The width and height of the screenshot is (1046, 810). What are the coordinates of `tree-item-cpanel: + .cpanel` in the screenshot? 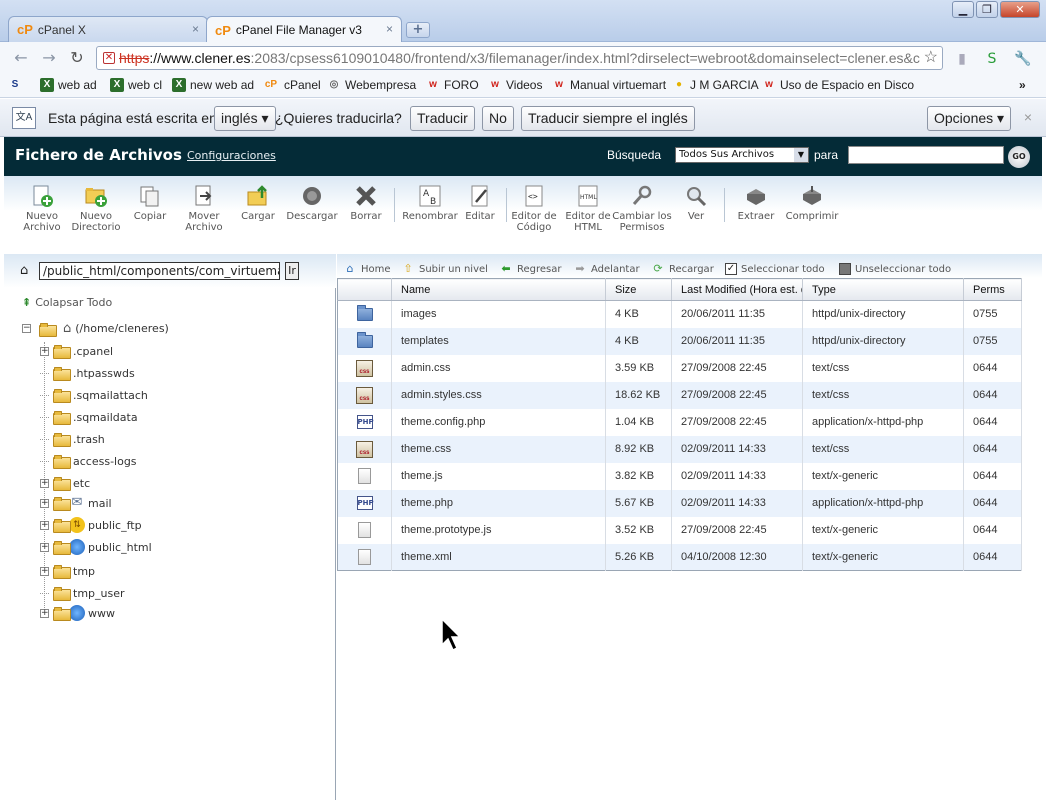 It's located at (76, 351).